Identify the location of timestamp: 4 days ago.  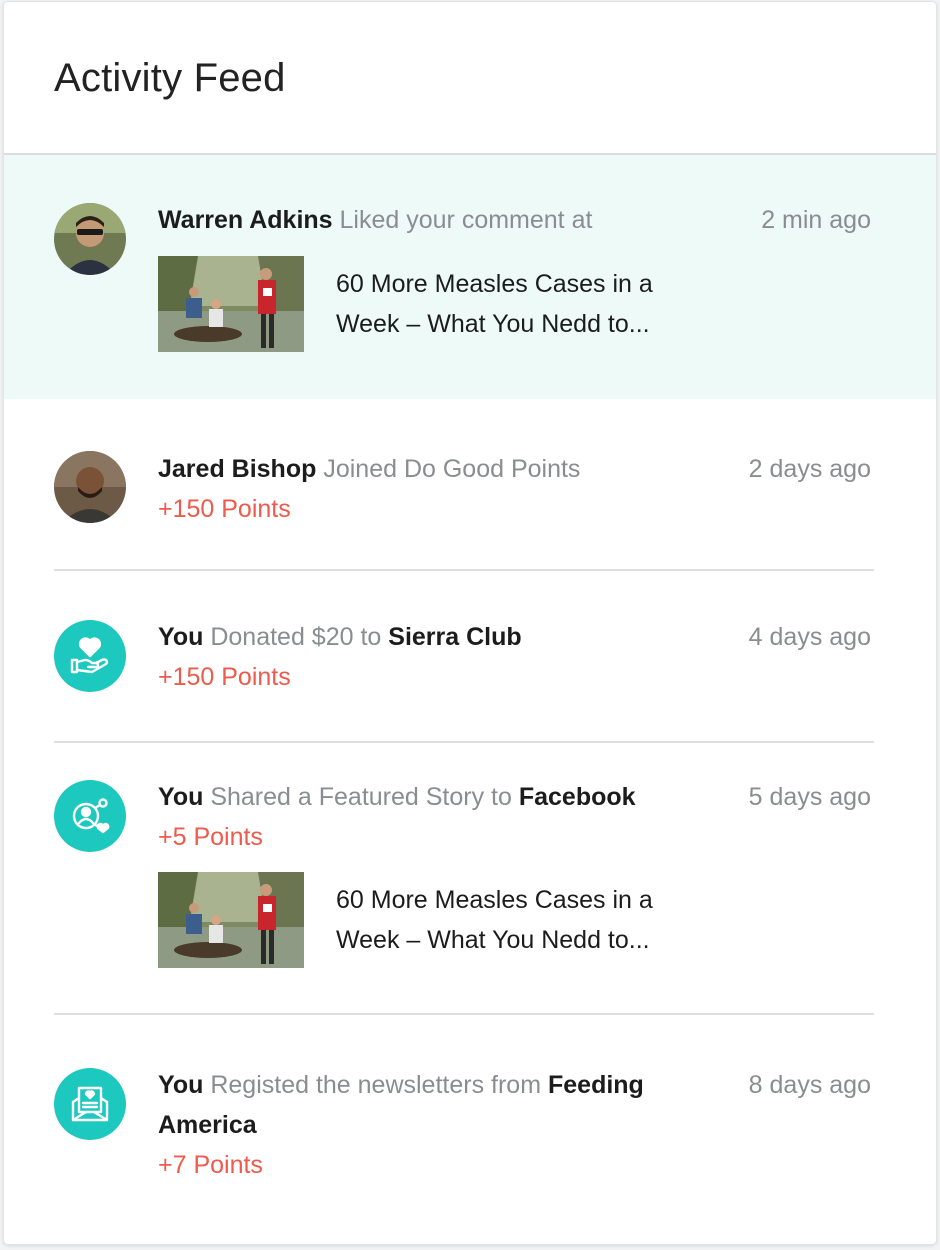
(809, 637).